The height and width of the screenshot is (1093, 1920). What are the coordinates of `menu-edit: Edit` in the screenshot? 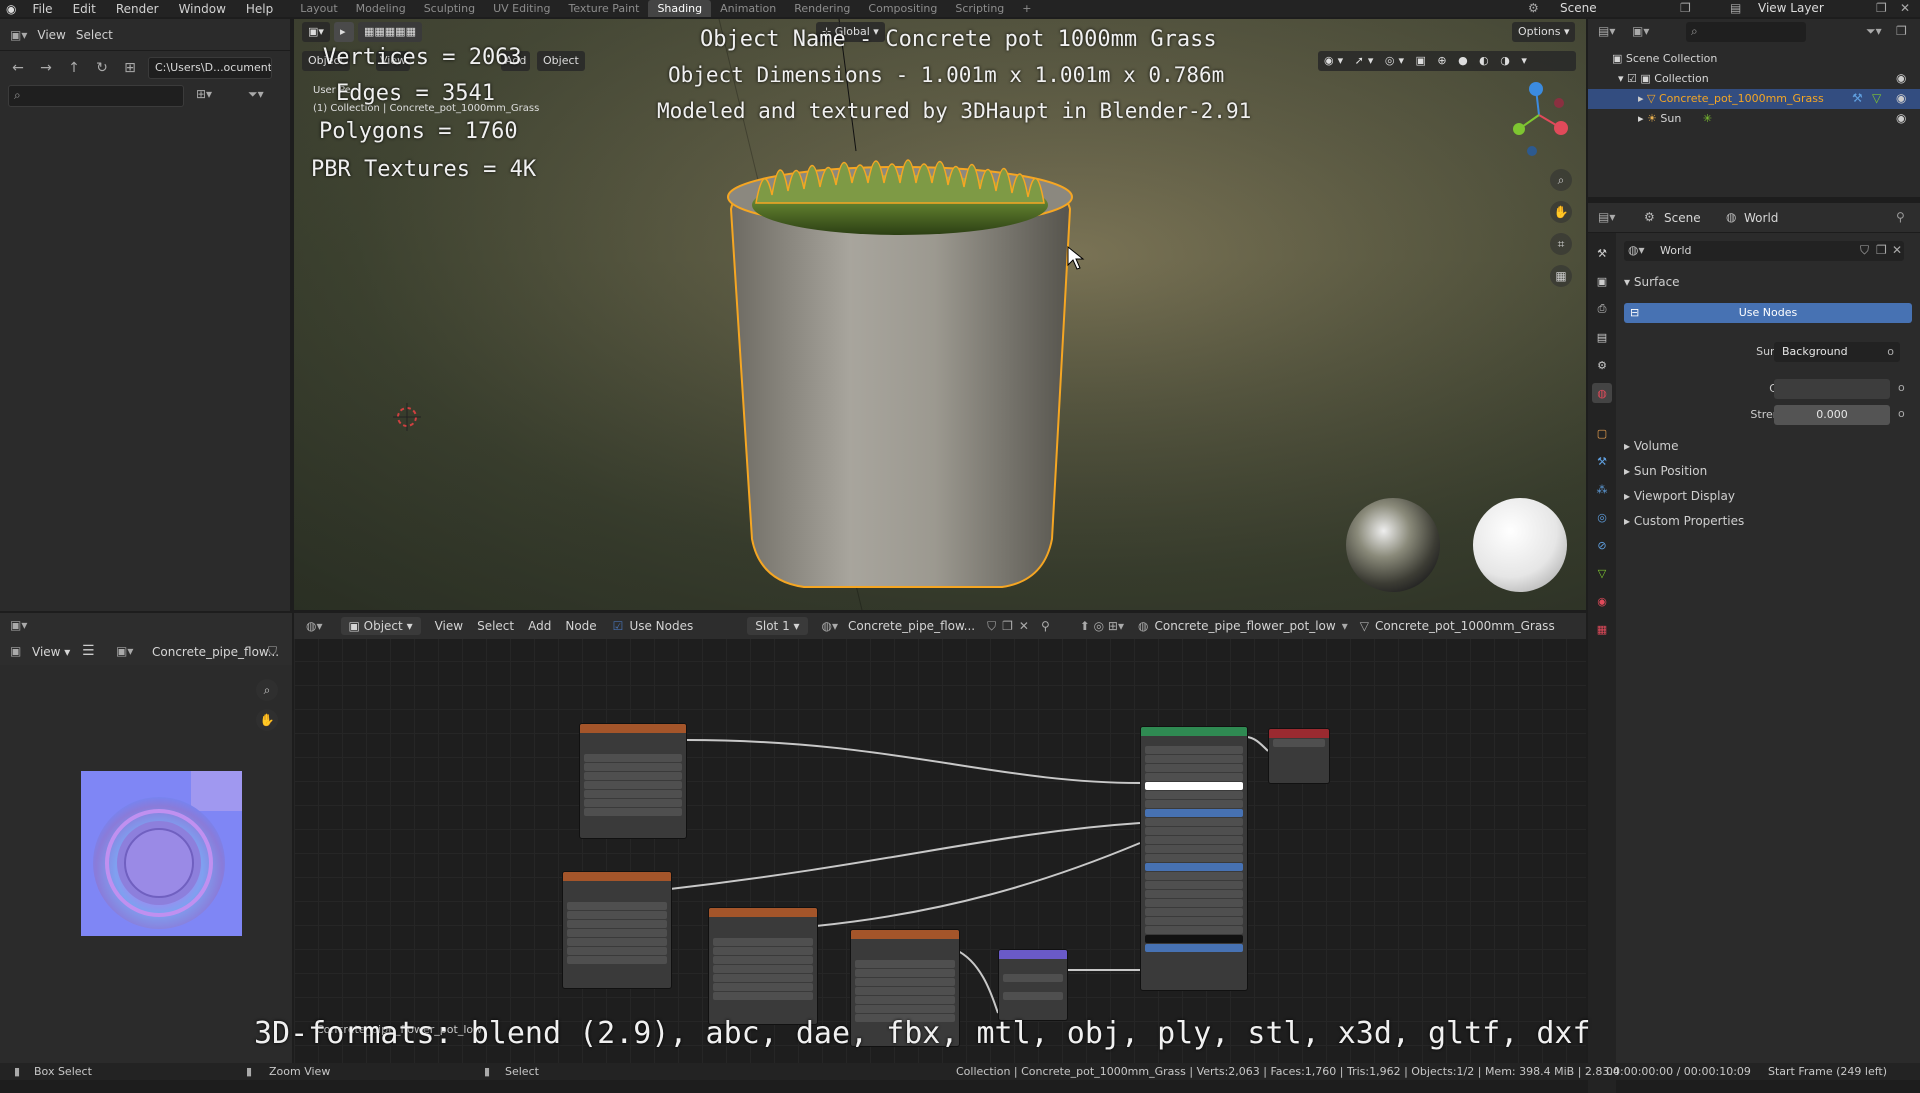 It's located at (84, 9).